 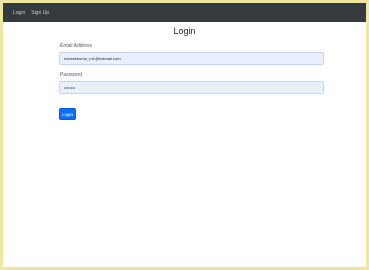 What do you see at coordinates (40, 13) in the screenshot?
I see `nav-signup-link: Sign Up` at bounding box center [40, 13].